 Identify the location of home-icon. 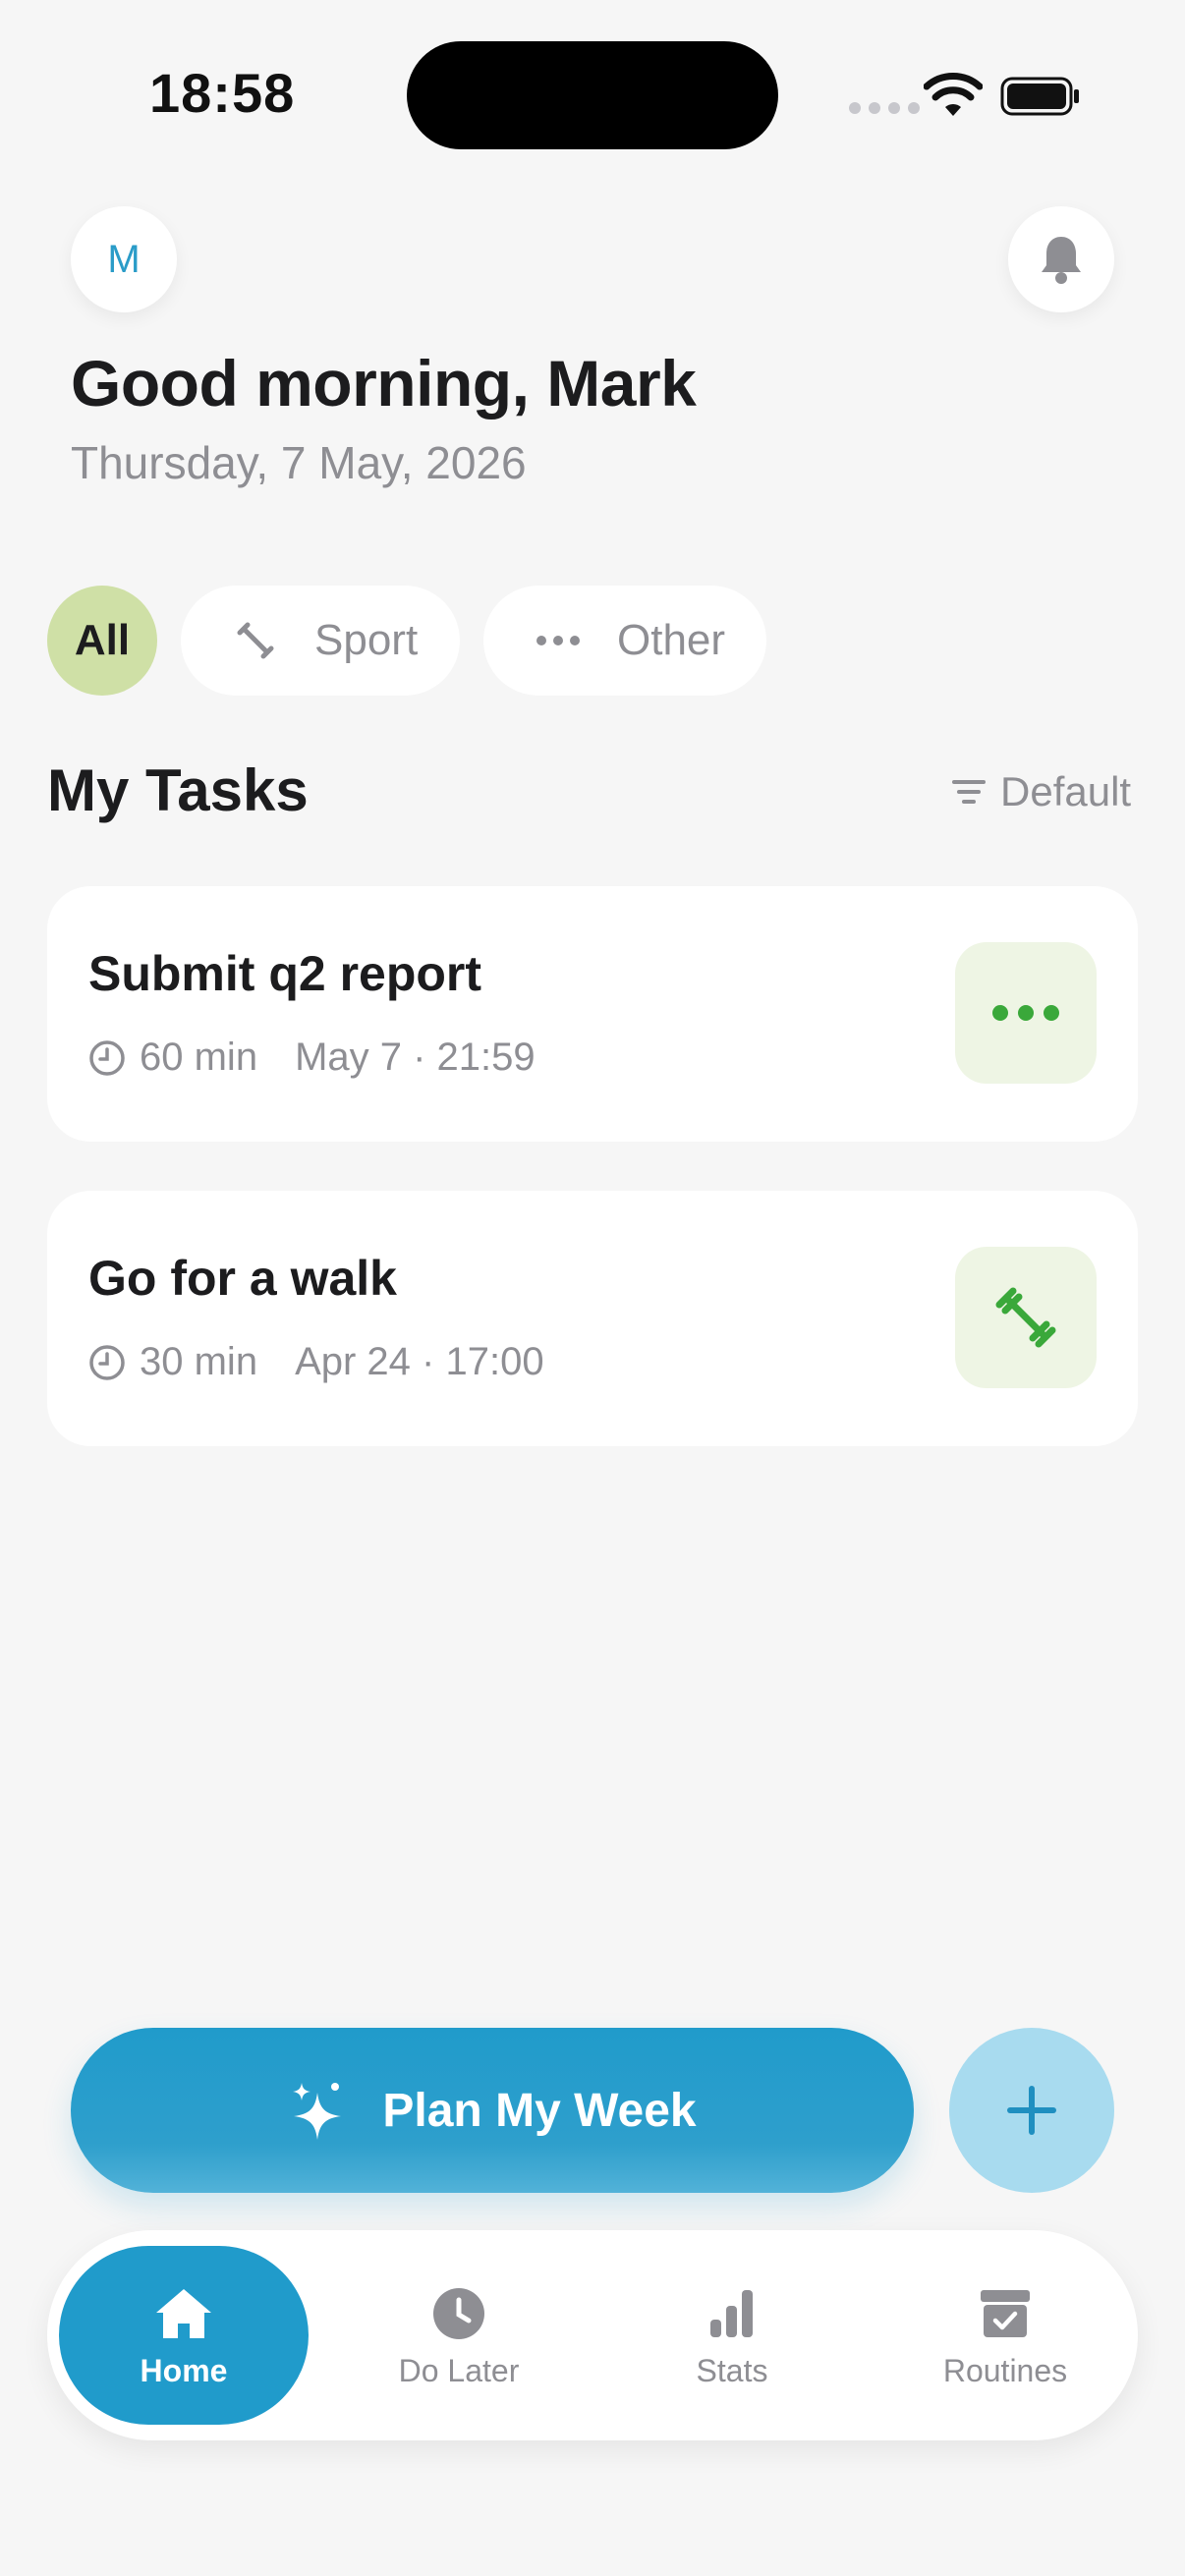
(184, 2313).